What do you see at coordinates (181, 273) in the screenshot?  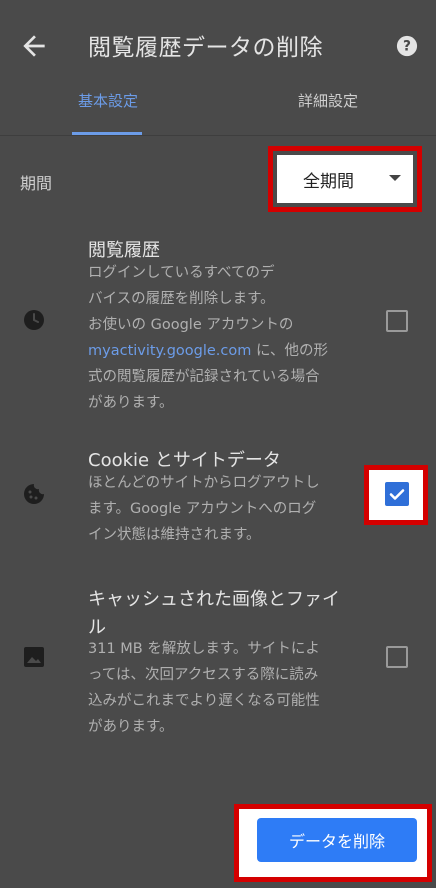 I see `history-desc-line-1: ログインしているすべてのデ` at bounding box center [181, 273].